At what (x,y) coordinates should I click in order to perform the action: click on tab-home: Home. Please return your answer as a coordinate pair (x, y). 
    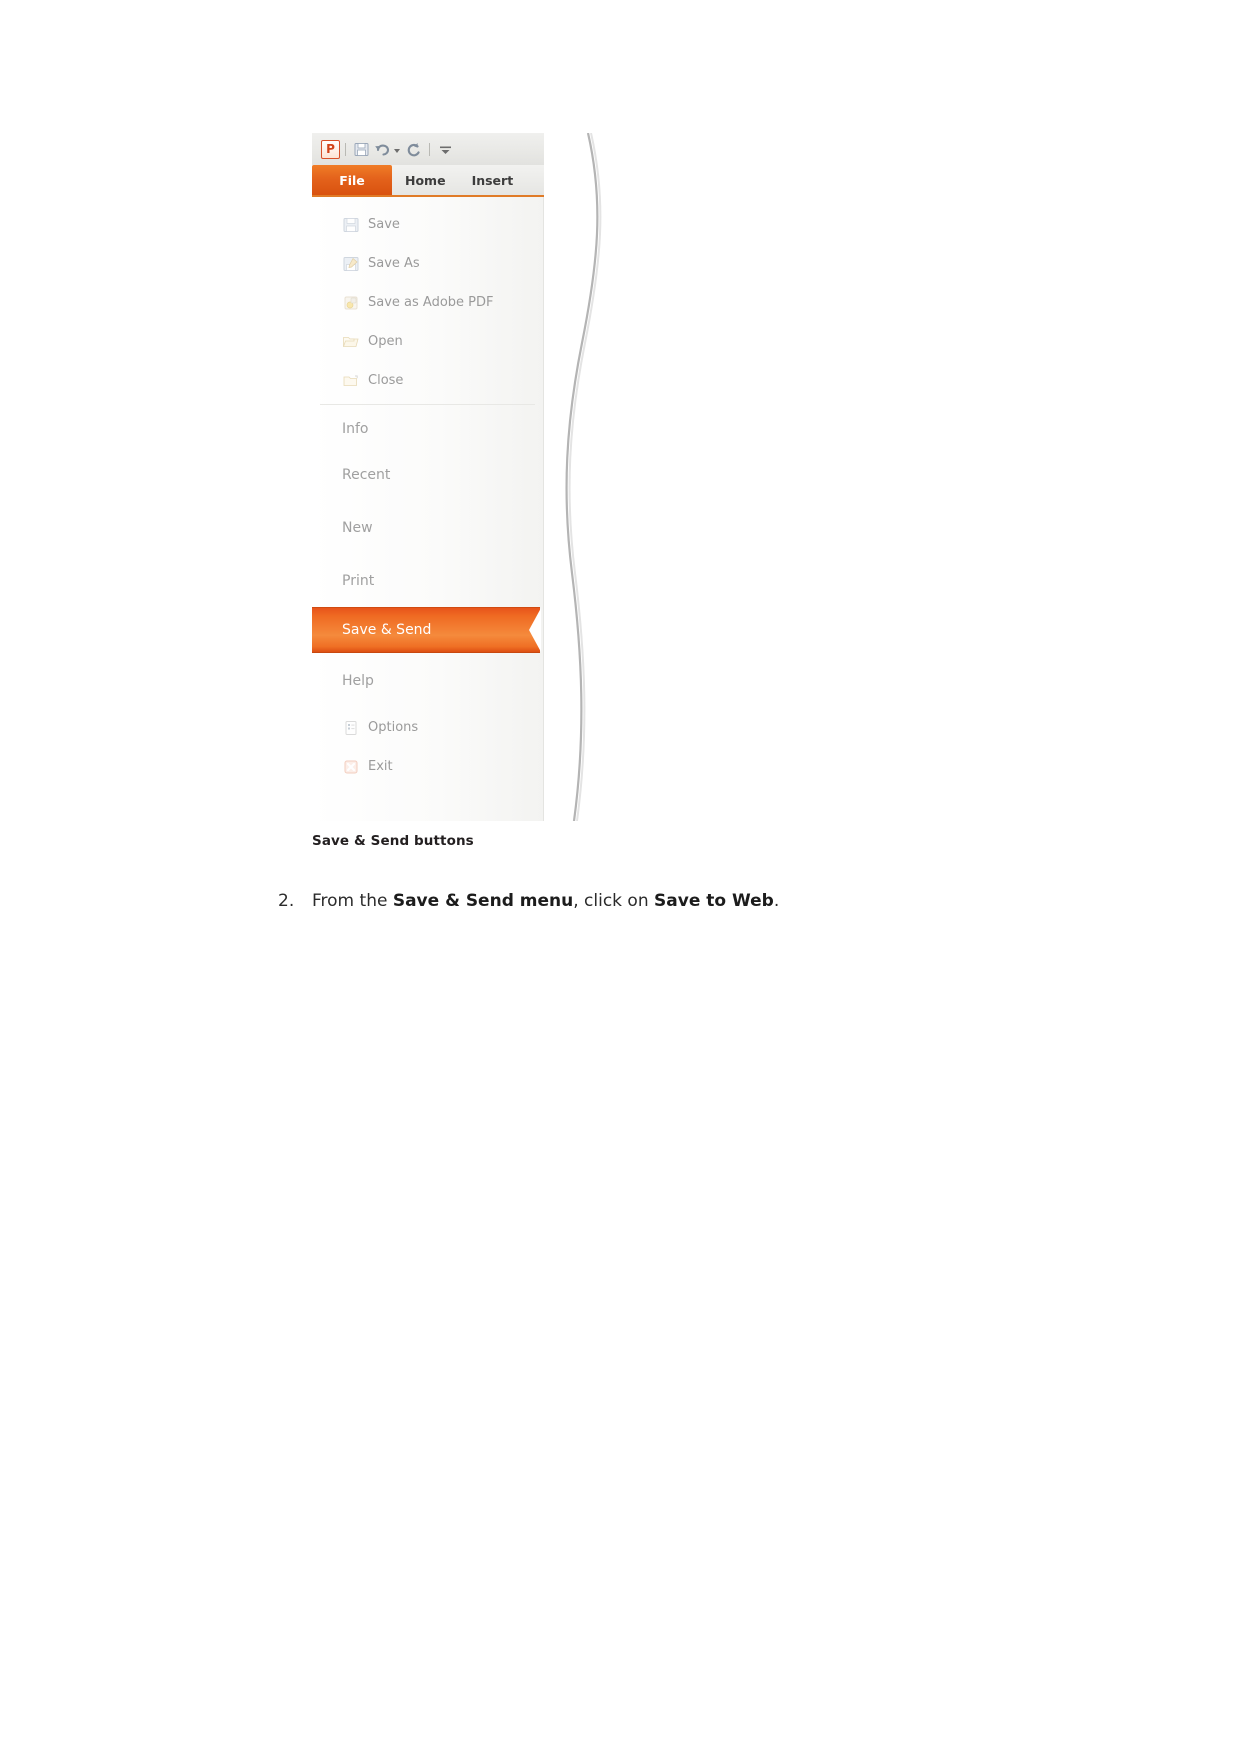
    Looking at the image, I should click on (425, 180).